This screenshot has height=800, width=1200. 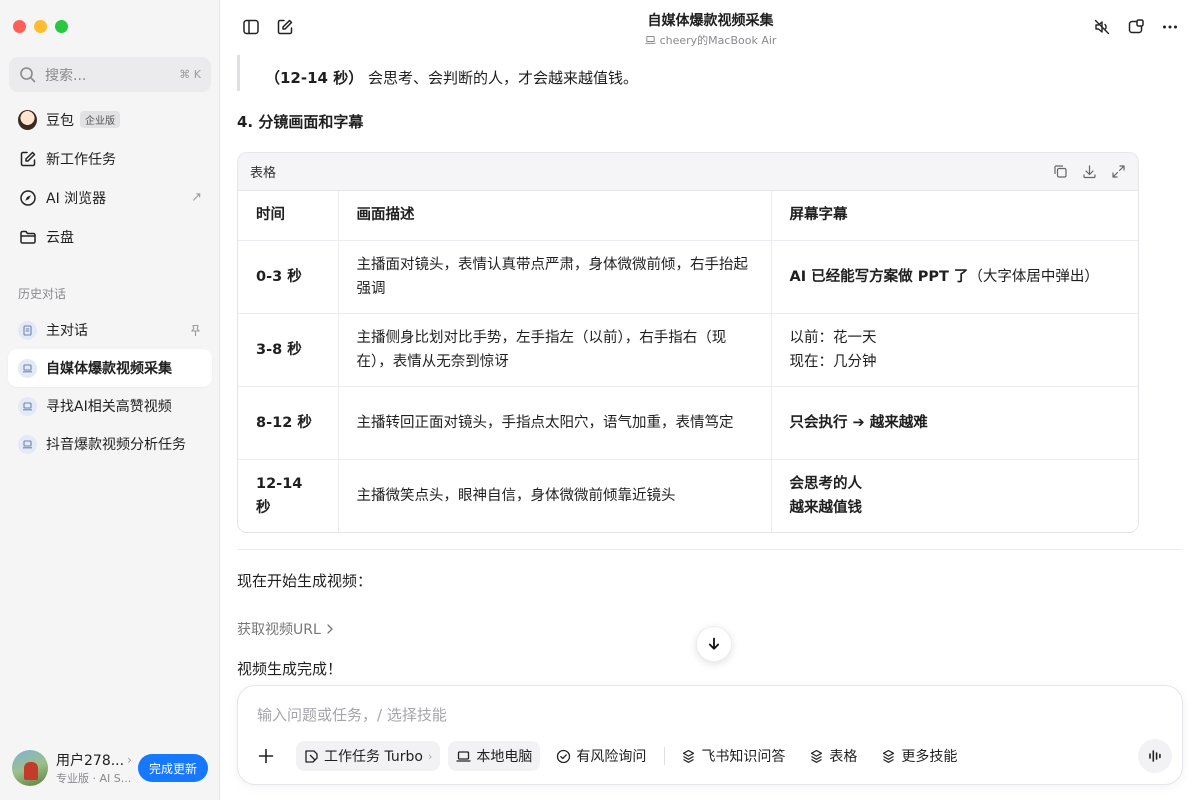 What do you see at coordinates (81, 159) in the screenshot?
I see `sidebar-item-label: 新工作任务` at bounding box center [81, 159].